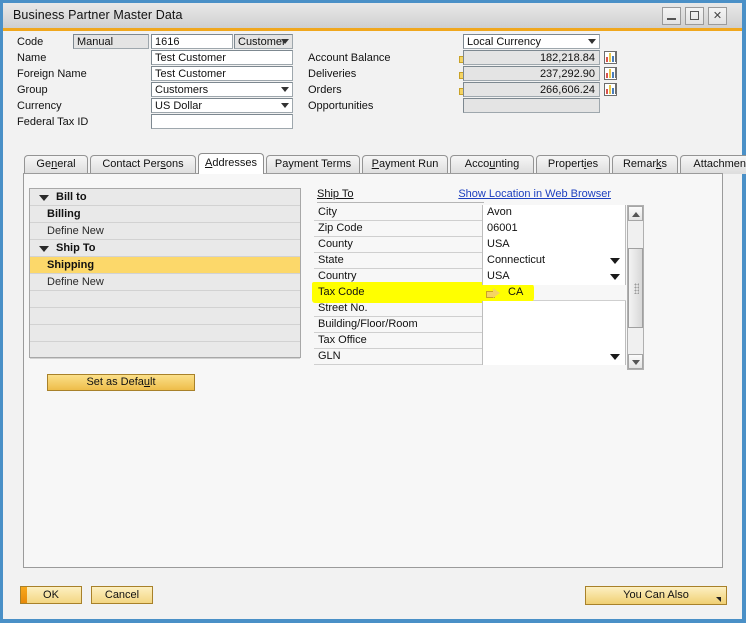 The height and width of the screenshot is (623, 746). I want to click on tab-contact-persons: Contact Persons, so click(143, 164).